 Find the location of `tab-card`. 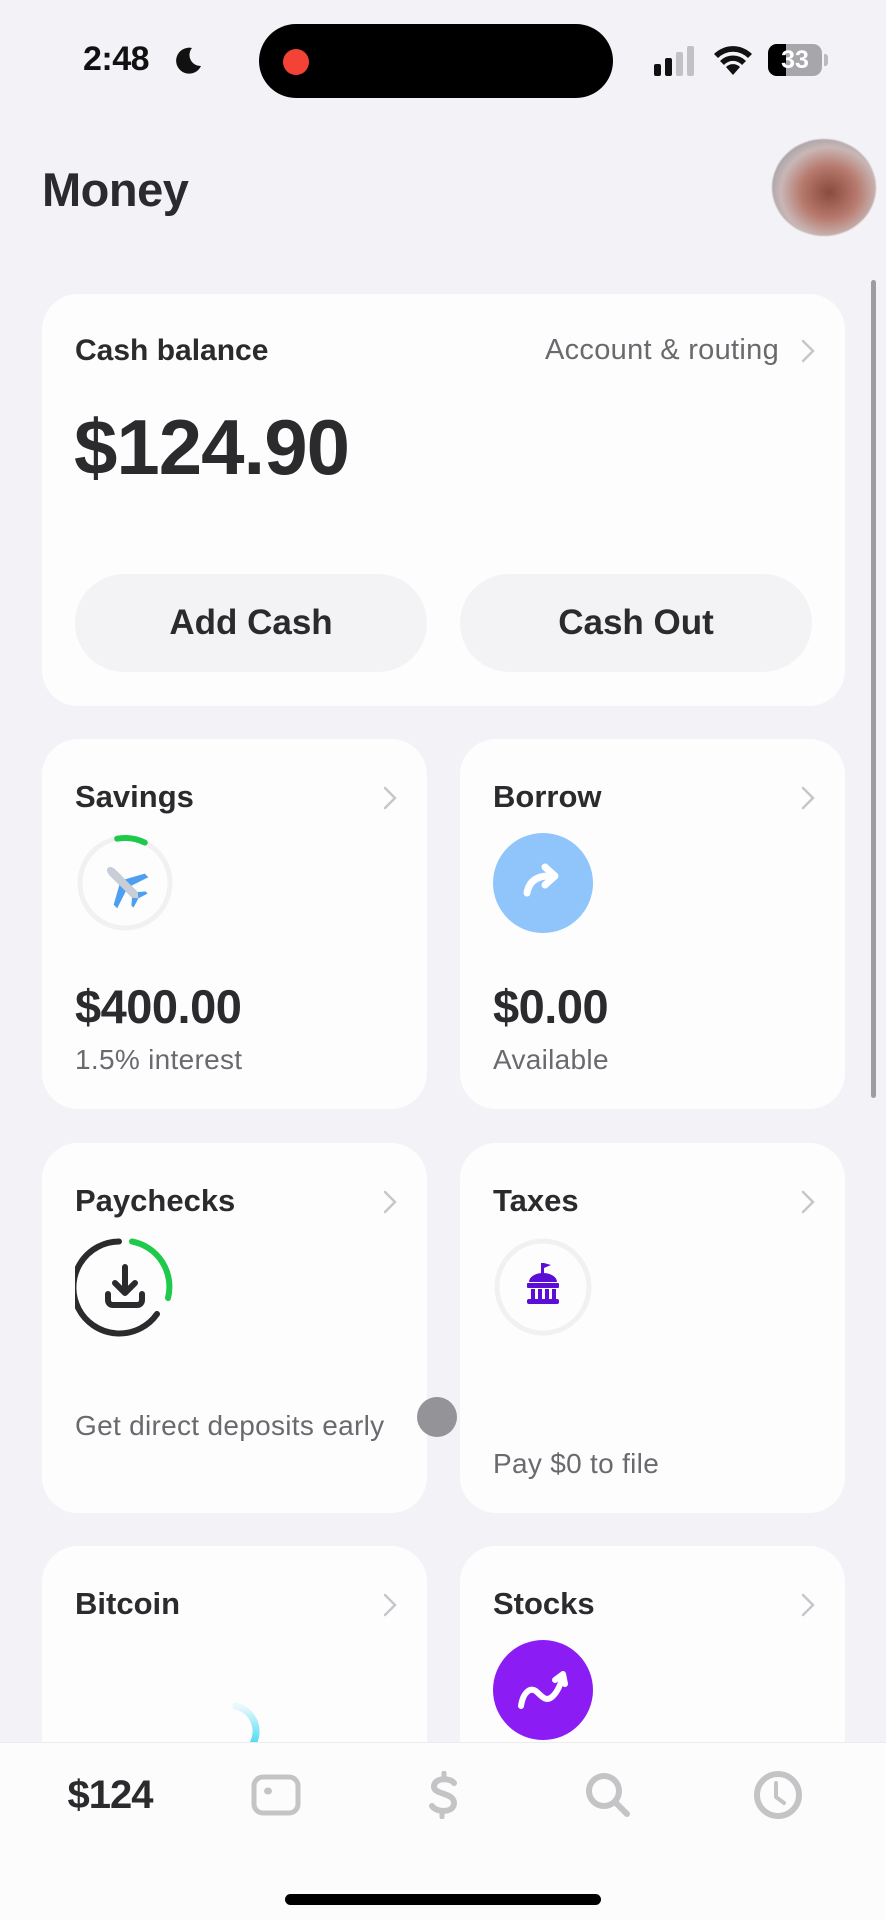

tab-card is located at coordinates (276, 1795).